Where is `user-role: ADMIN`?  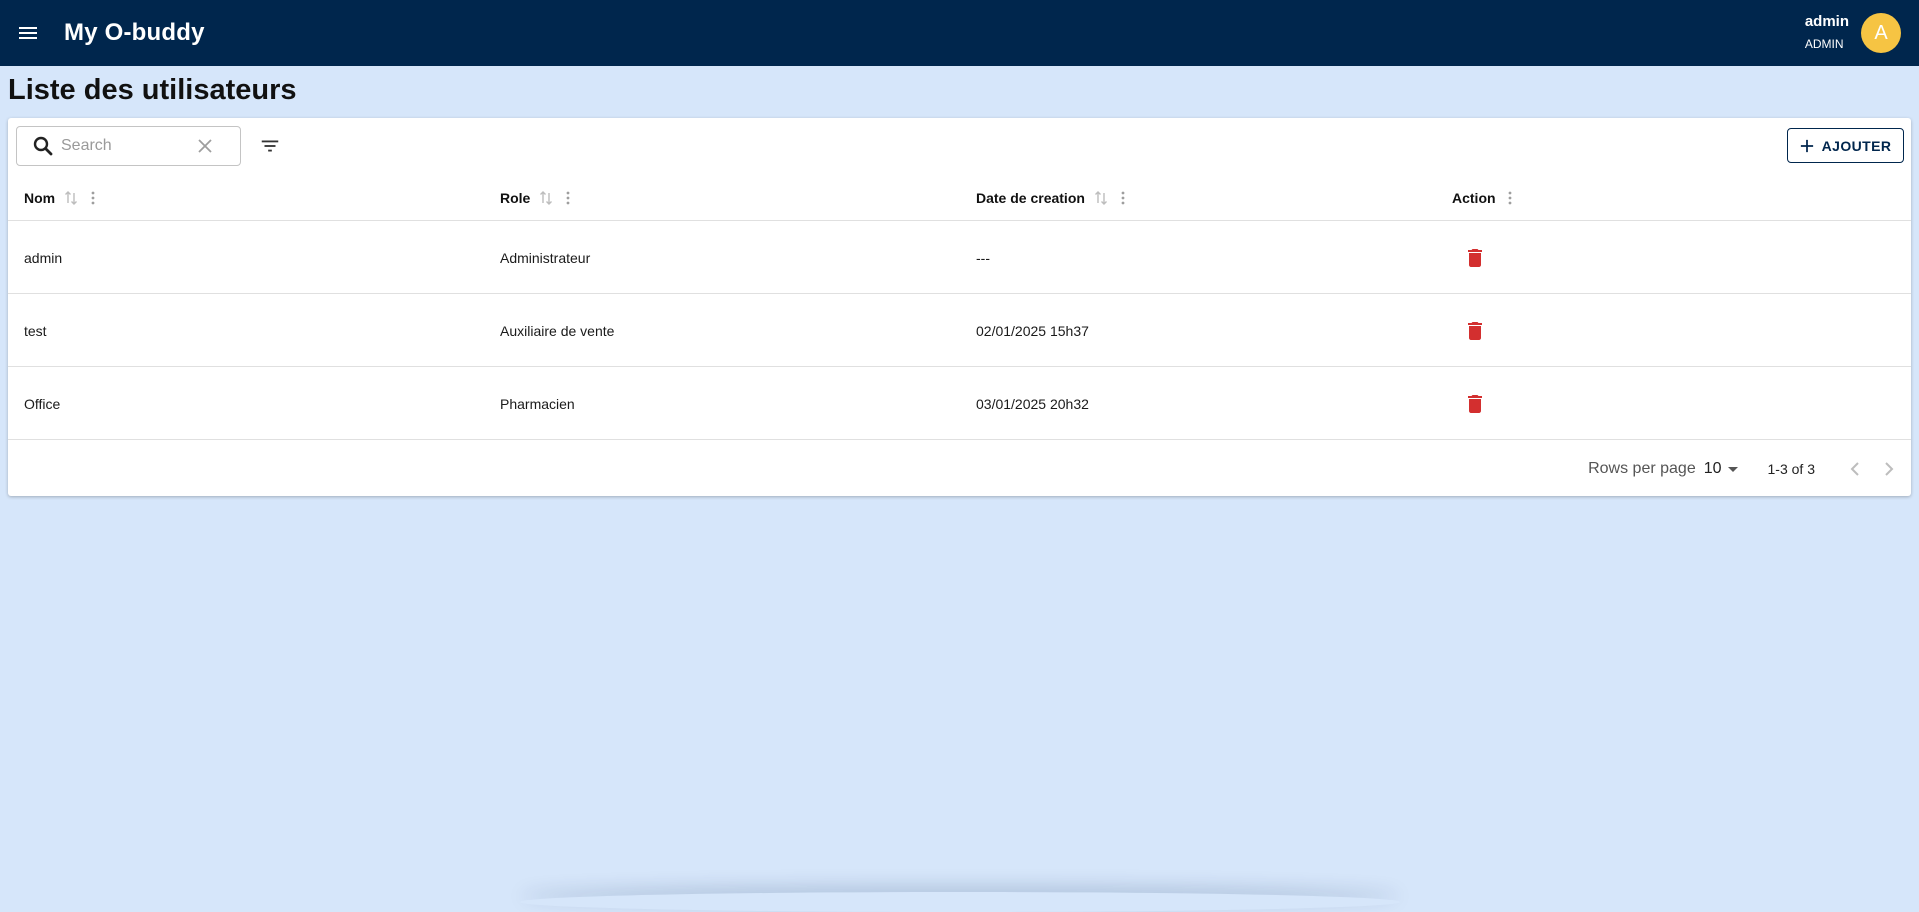
user-role: ADMIN is located at coordinates (1824, 44).